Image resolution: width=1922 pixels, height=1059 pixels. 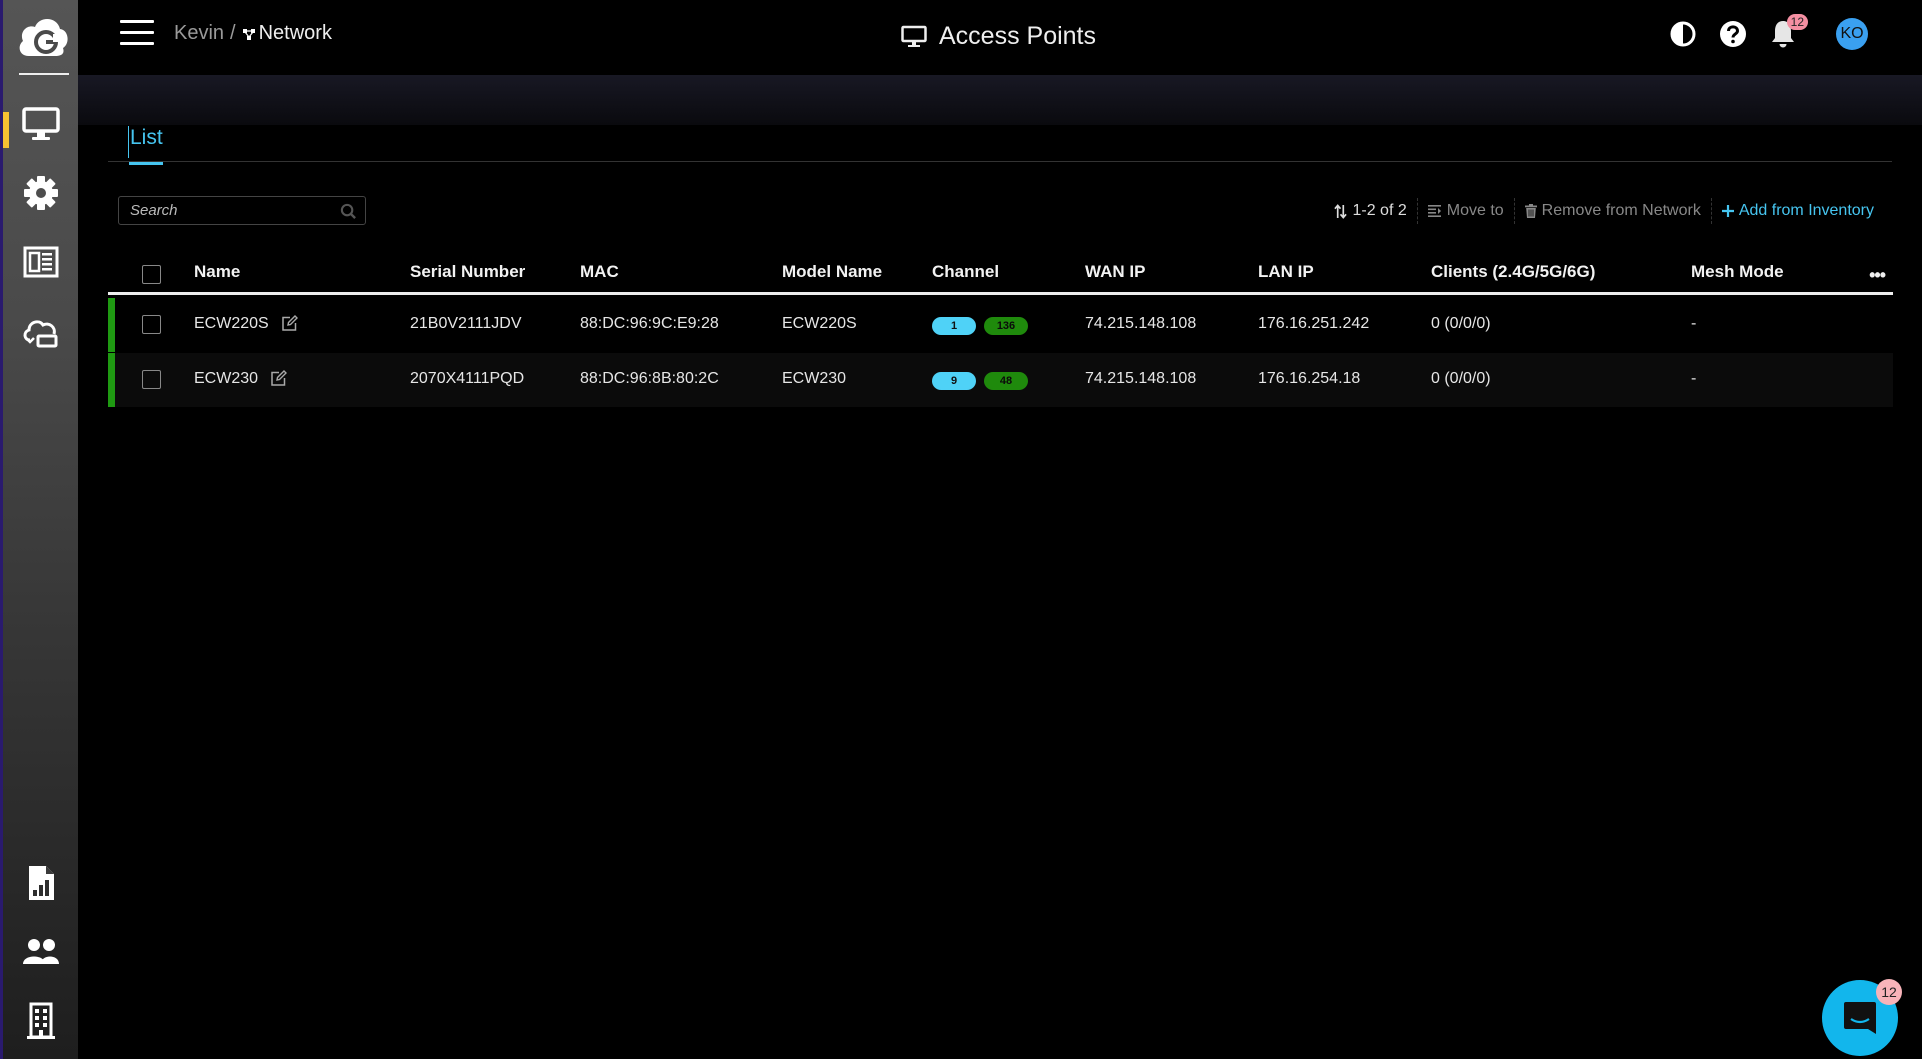 What do you see at coordinates (1379, 210) in the screenshot?
I see `pagination-count: 1-2 of 2` at bounding box center [1379, 210].